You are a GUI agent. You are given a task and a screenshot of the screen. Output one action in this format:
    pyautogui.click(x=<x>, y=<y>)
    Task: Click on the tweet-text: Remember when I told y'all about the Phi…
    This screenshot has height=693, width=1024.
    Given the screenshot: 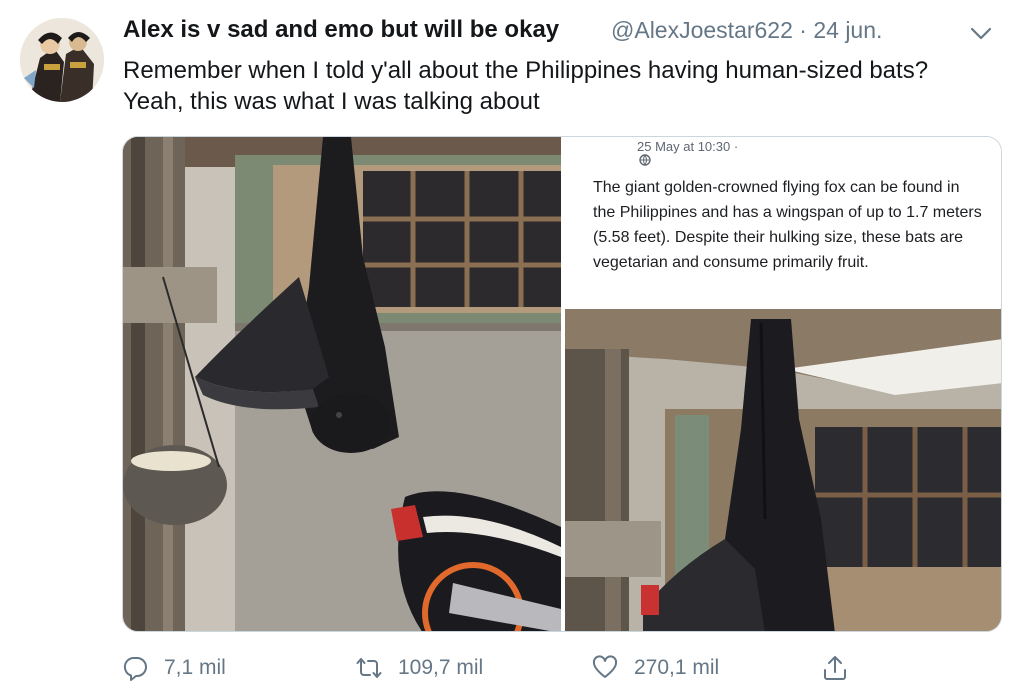 What is the action you would take?
    pyautogui.click(x=526, y=86)
    